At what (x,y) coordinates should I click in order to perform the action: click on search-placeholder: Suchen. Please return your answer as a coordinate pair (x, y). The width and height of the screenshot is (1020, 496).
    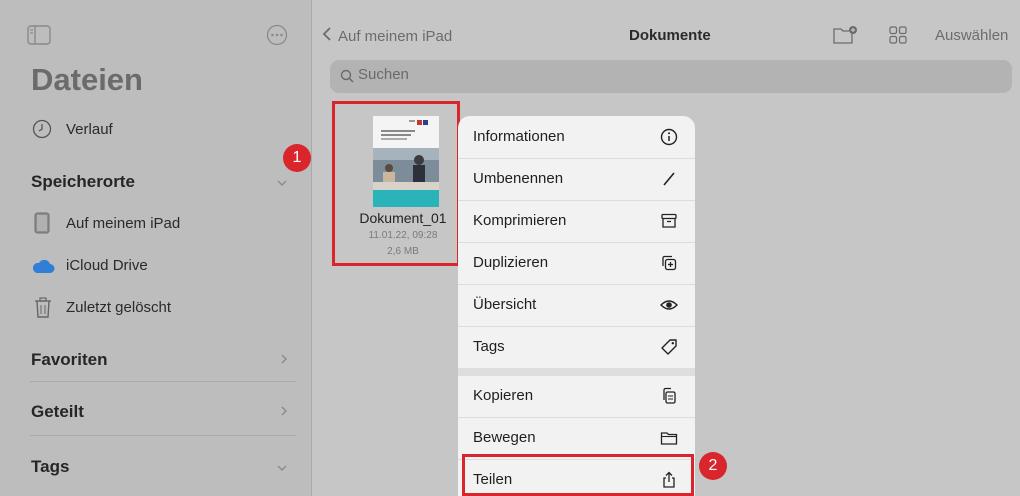
    Looking at the image, I should click on (383, 74).